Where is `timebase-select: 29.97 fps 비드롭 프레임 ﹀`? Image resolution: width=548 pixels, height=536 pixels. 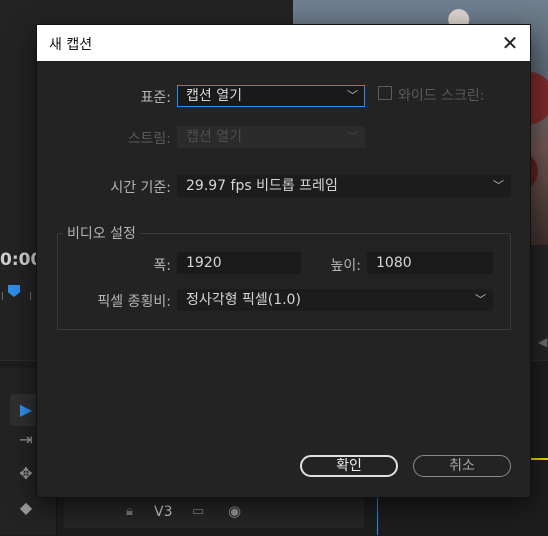
timebase-select: 29.97 fps 비드롭 프레임 ﹀ is located at coordinates (344, 186).